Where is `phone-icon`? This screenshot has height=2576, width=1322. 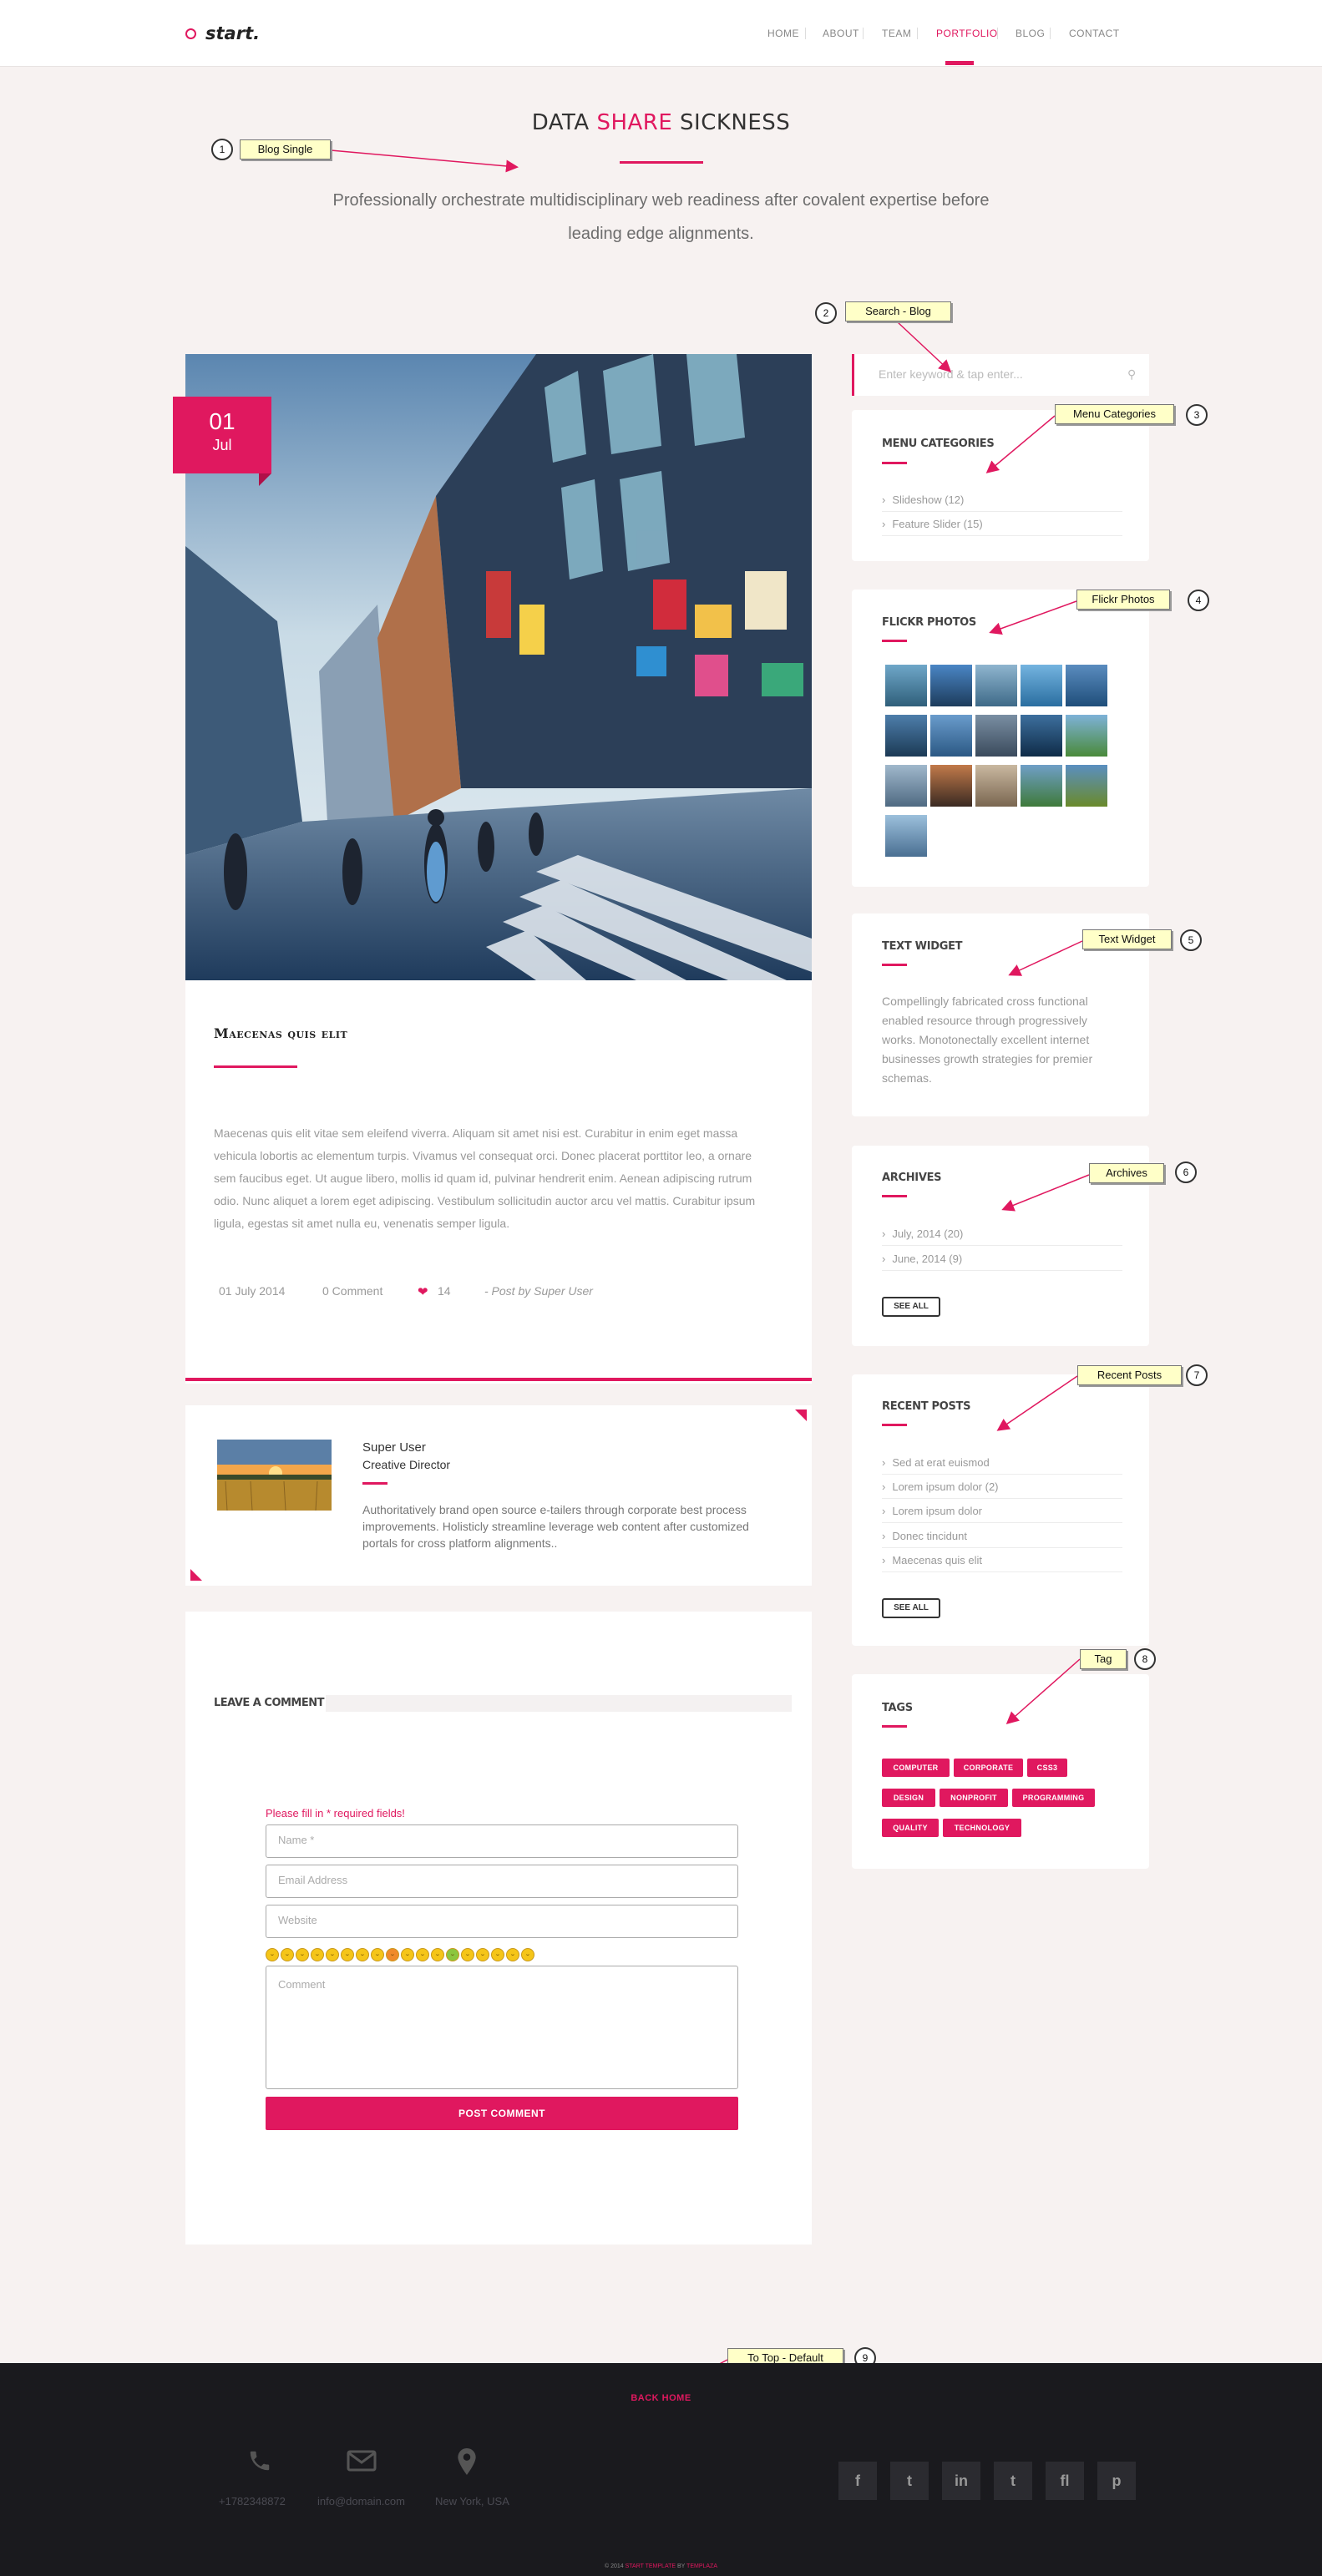
phone-icon is located at coordinates (259, 2463).